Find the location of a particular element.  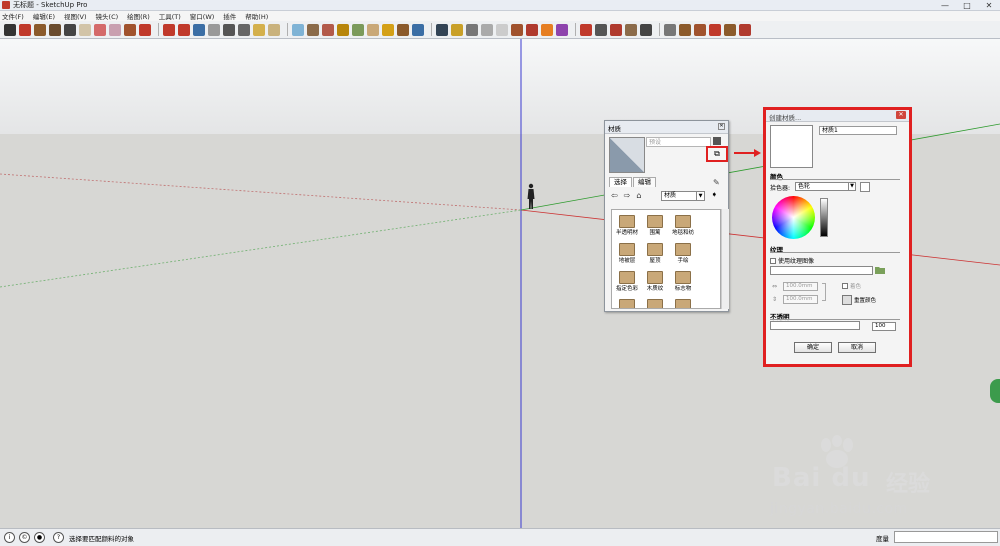

texture-width-field: 100.0mm is located at coordinates (800, 286).